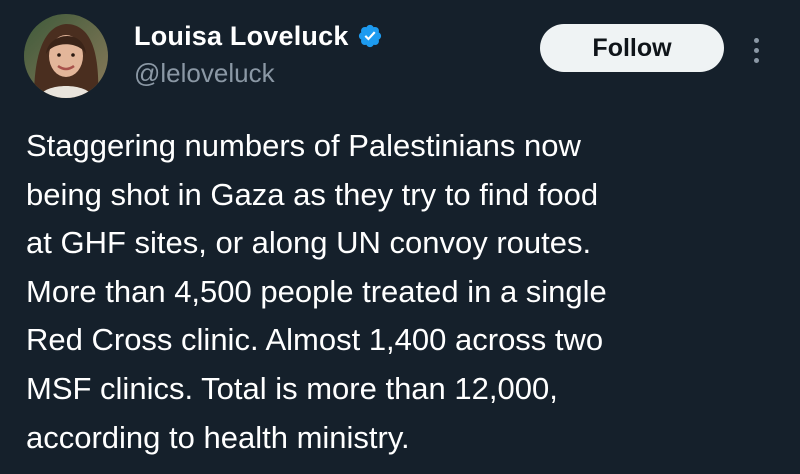  Describe the element at coordinates (241, 36) in the screenshot. I see `author-display-name: Louisa Loveluck` at that location.